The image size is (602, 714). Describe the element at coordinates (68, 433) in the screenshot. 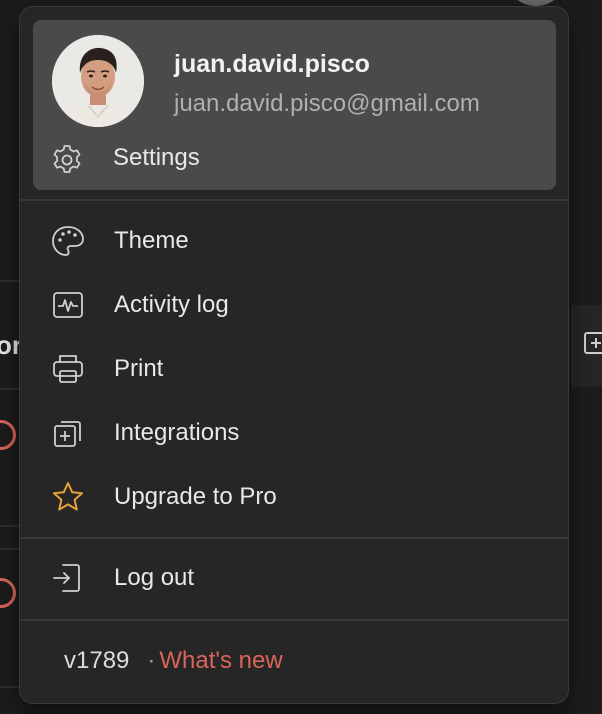

I see `integrations-icon` at that location.